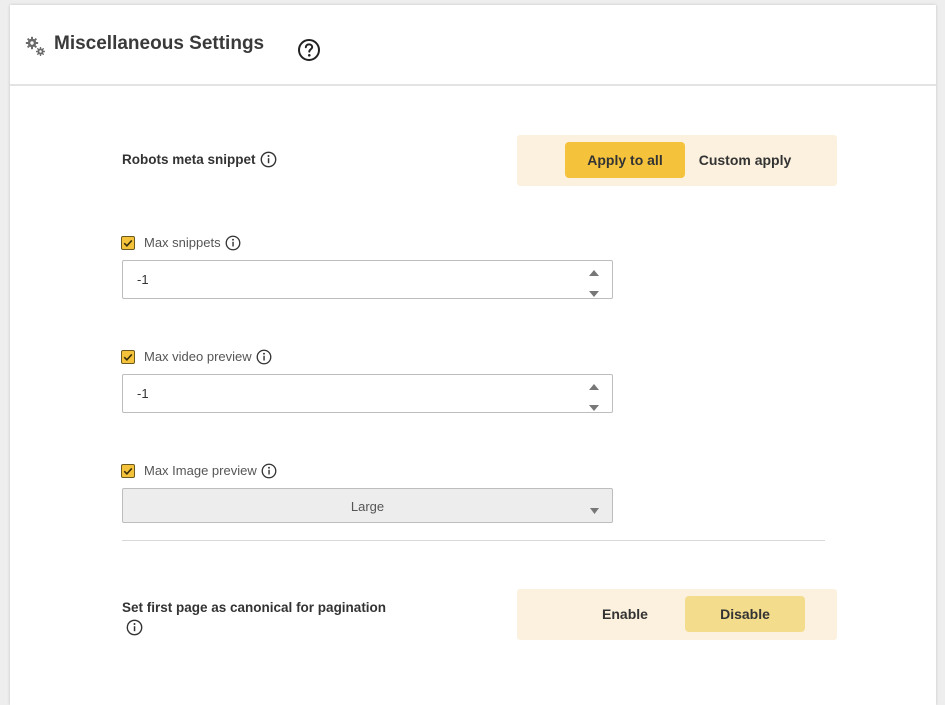  I want to click on max-video-preview-value: -1, so click(143, 393).